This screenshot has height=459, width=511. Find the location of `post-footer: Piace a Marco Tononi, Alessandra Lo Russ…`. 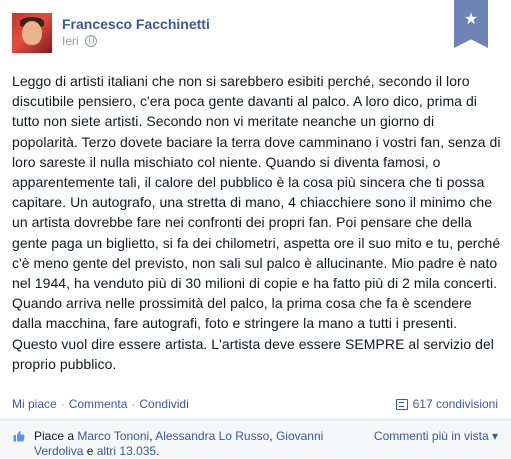

post-footer: Piace a Marco Tononi, Alessandra Lo Russ… is located at coordinates (255, 438).